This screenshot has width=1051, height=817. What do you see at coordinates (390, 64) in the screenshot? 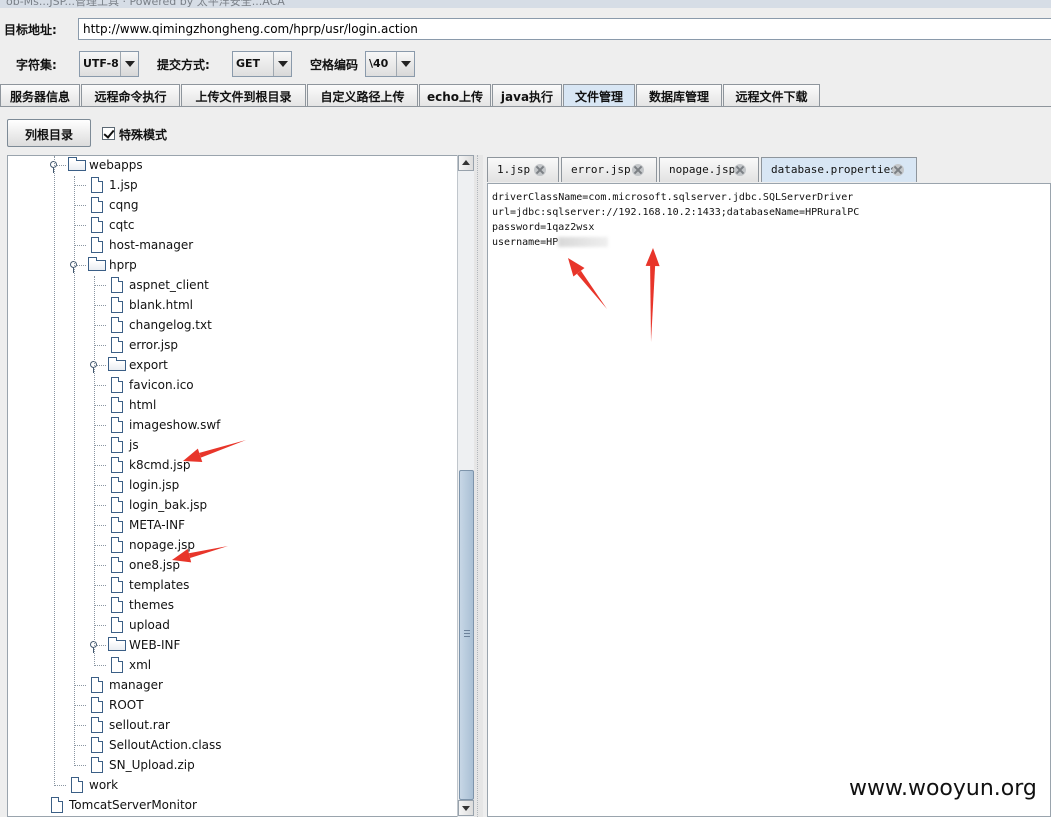
I see `space-encoding-select: \40` at bounding box center [390, 64].